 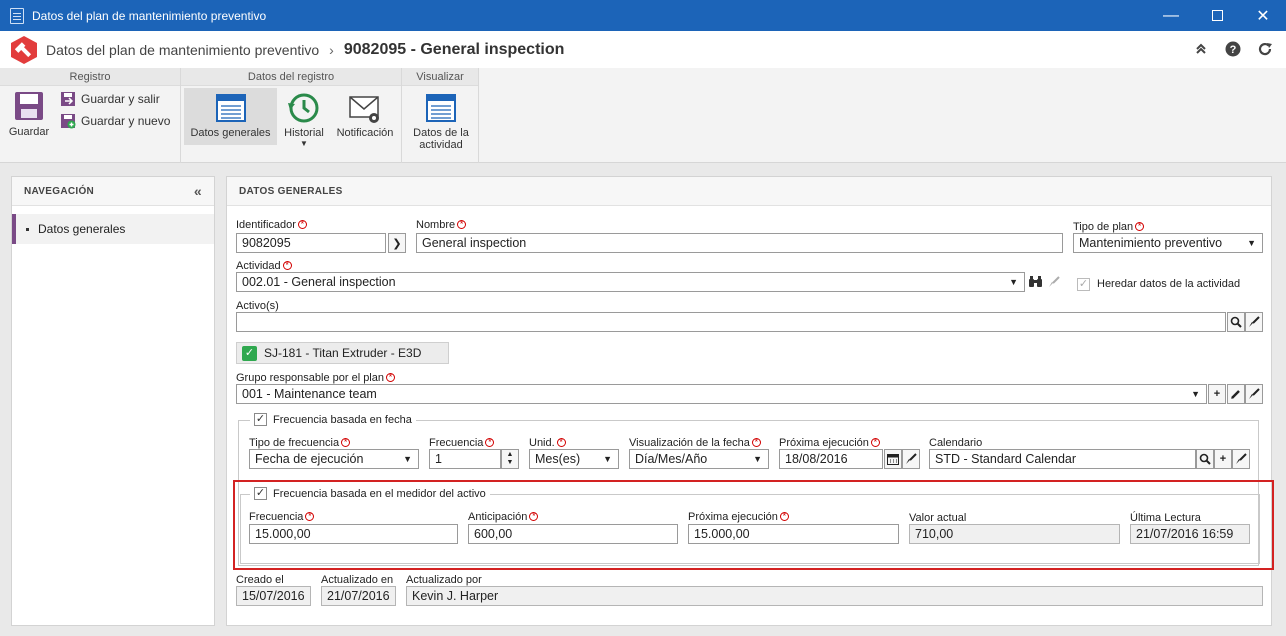 I want to click on chevron-right-icon: ›, so click(x=331, y=49).